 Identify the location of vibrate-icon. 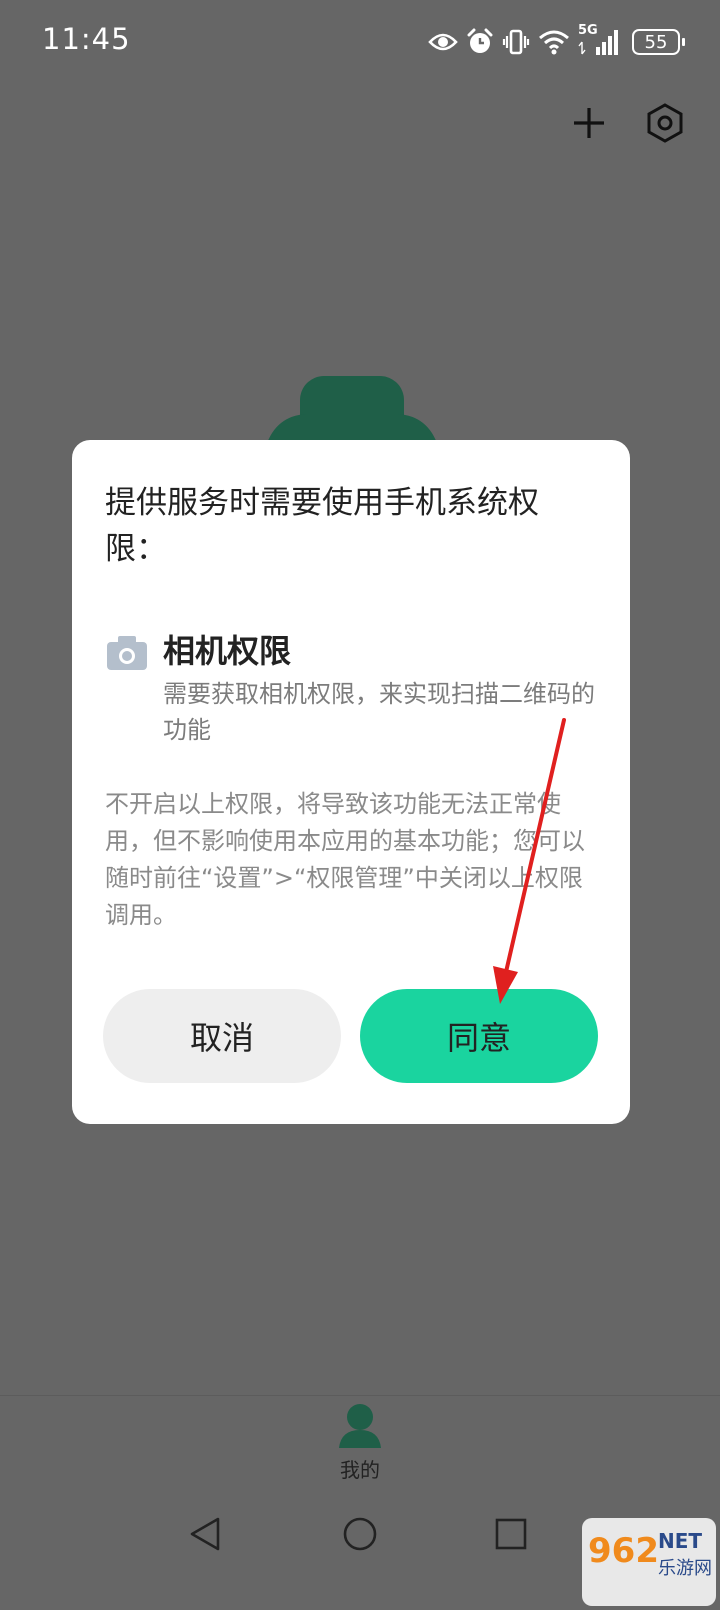
(516, 42).